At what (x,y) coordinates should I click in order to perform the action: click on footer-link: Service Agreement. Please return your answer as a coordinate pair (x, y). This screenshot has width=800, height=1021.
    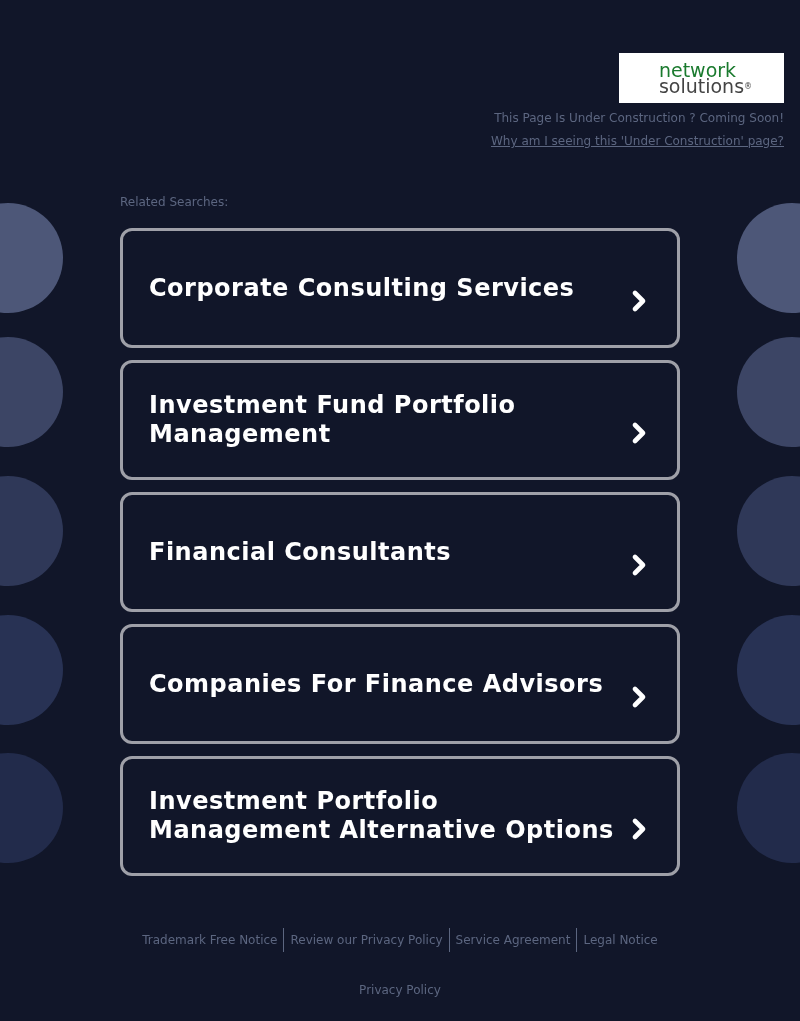
    Looking at the image, I should click on (512, 940).